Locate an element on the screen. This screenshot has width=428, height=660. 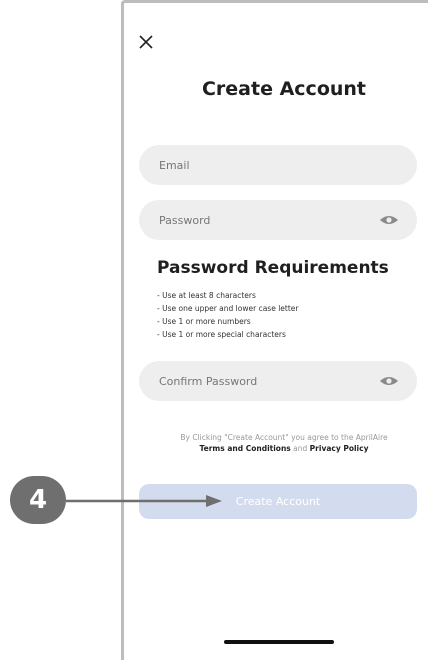
confirm-password-input is located at coordinates (268, 381).